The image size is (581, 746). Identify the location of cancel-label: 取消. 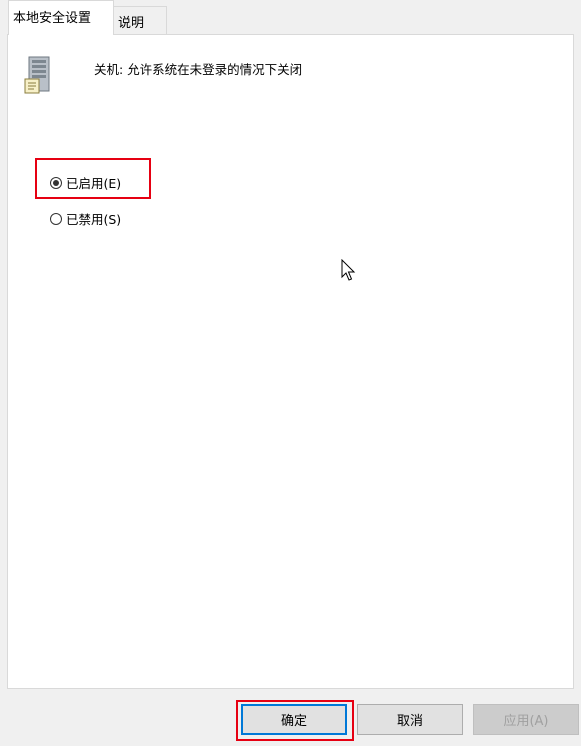
(409, 721).